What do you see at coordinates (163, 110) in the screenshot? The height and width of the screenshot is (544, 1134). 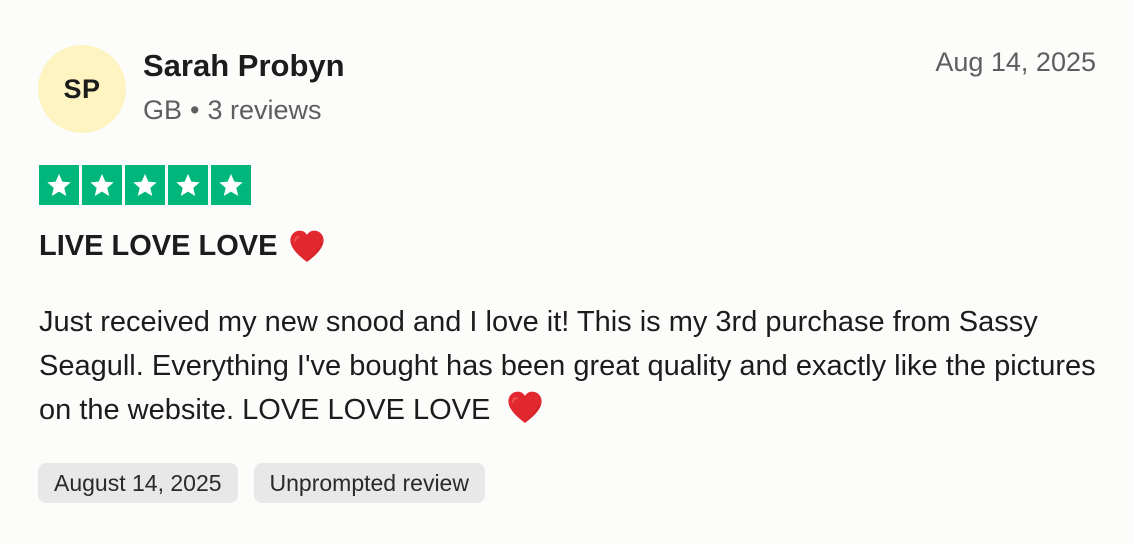 I see `reviewer-country: GB` at bounding box center [163, 110].